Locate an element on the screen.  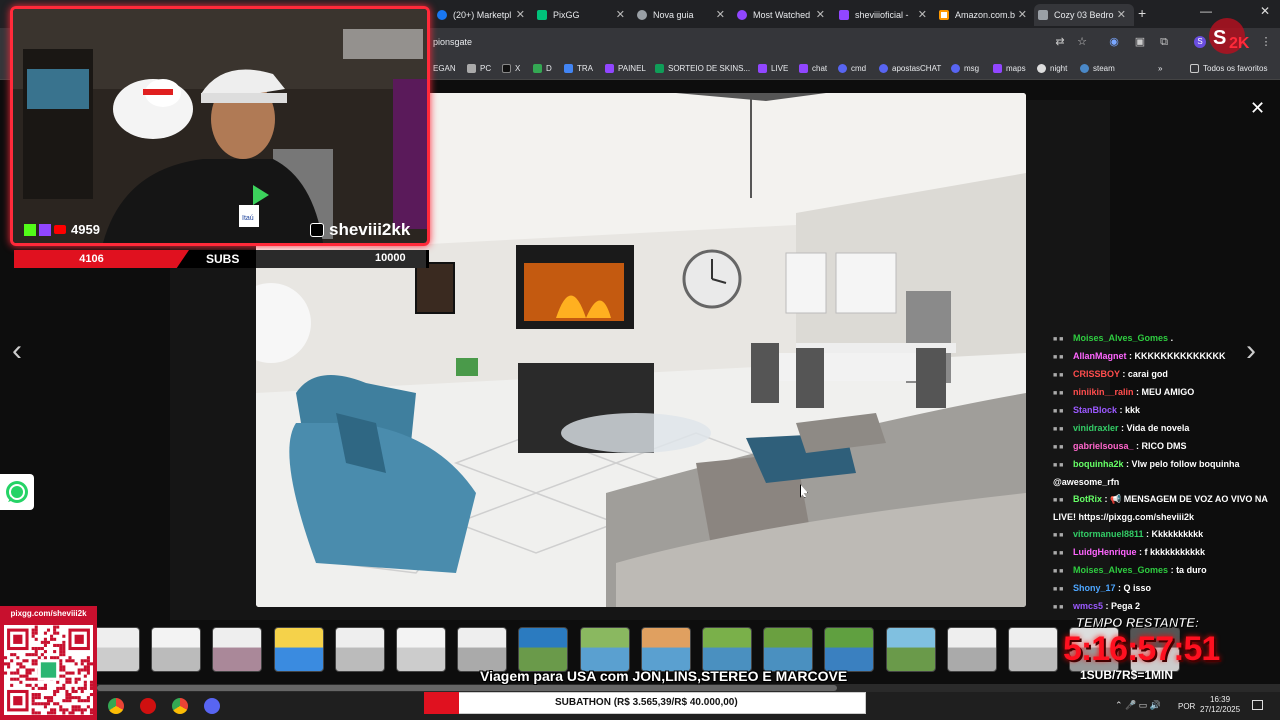
tab-cozy-bedroom: Cozy 03 Bedro ✕ is located at coordinates (1084, 15).